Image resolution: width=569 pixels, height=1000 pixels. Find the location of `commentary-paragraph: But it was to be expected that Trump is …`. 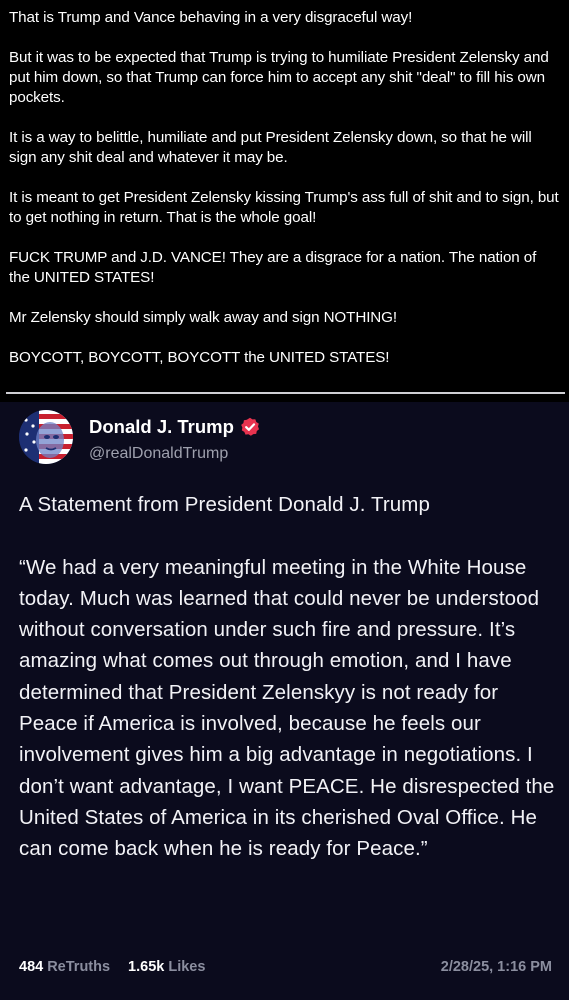

commentary-paragraph: But it was to be expected that Trump is … is located at coordinates (279, 77).